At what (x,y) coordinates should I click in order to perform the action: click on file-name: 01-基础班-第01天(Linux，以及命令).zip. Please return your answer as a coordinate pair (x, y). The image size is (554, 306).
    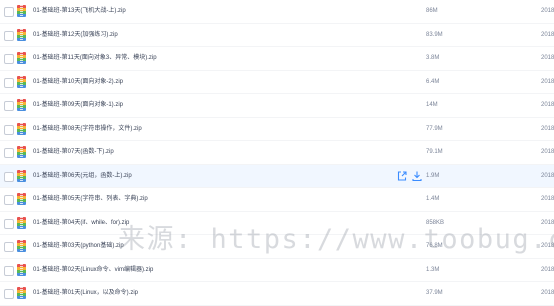
    Looking at the image, I should click on (85, 293).